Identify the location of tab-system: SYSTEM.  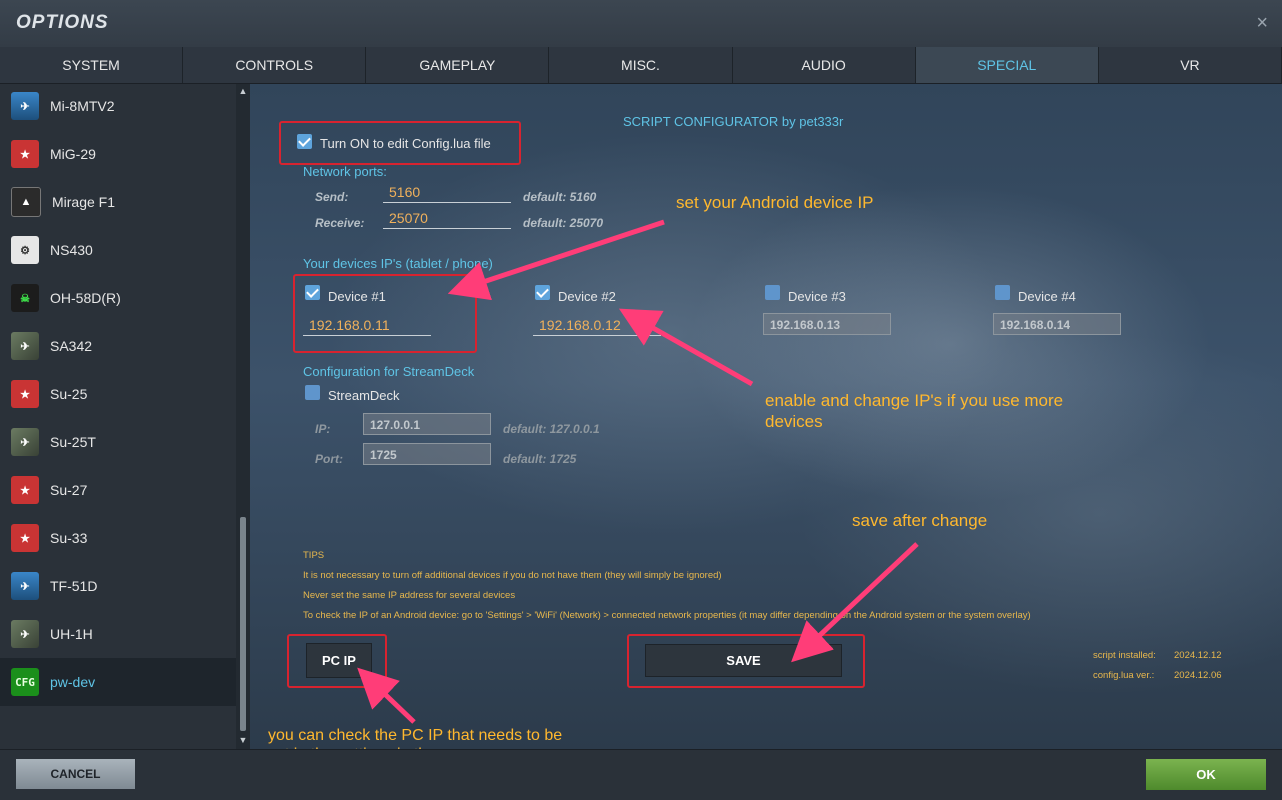
(92, 65).